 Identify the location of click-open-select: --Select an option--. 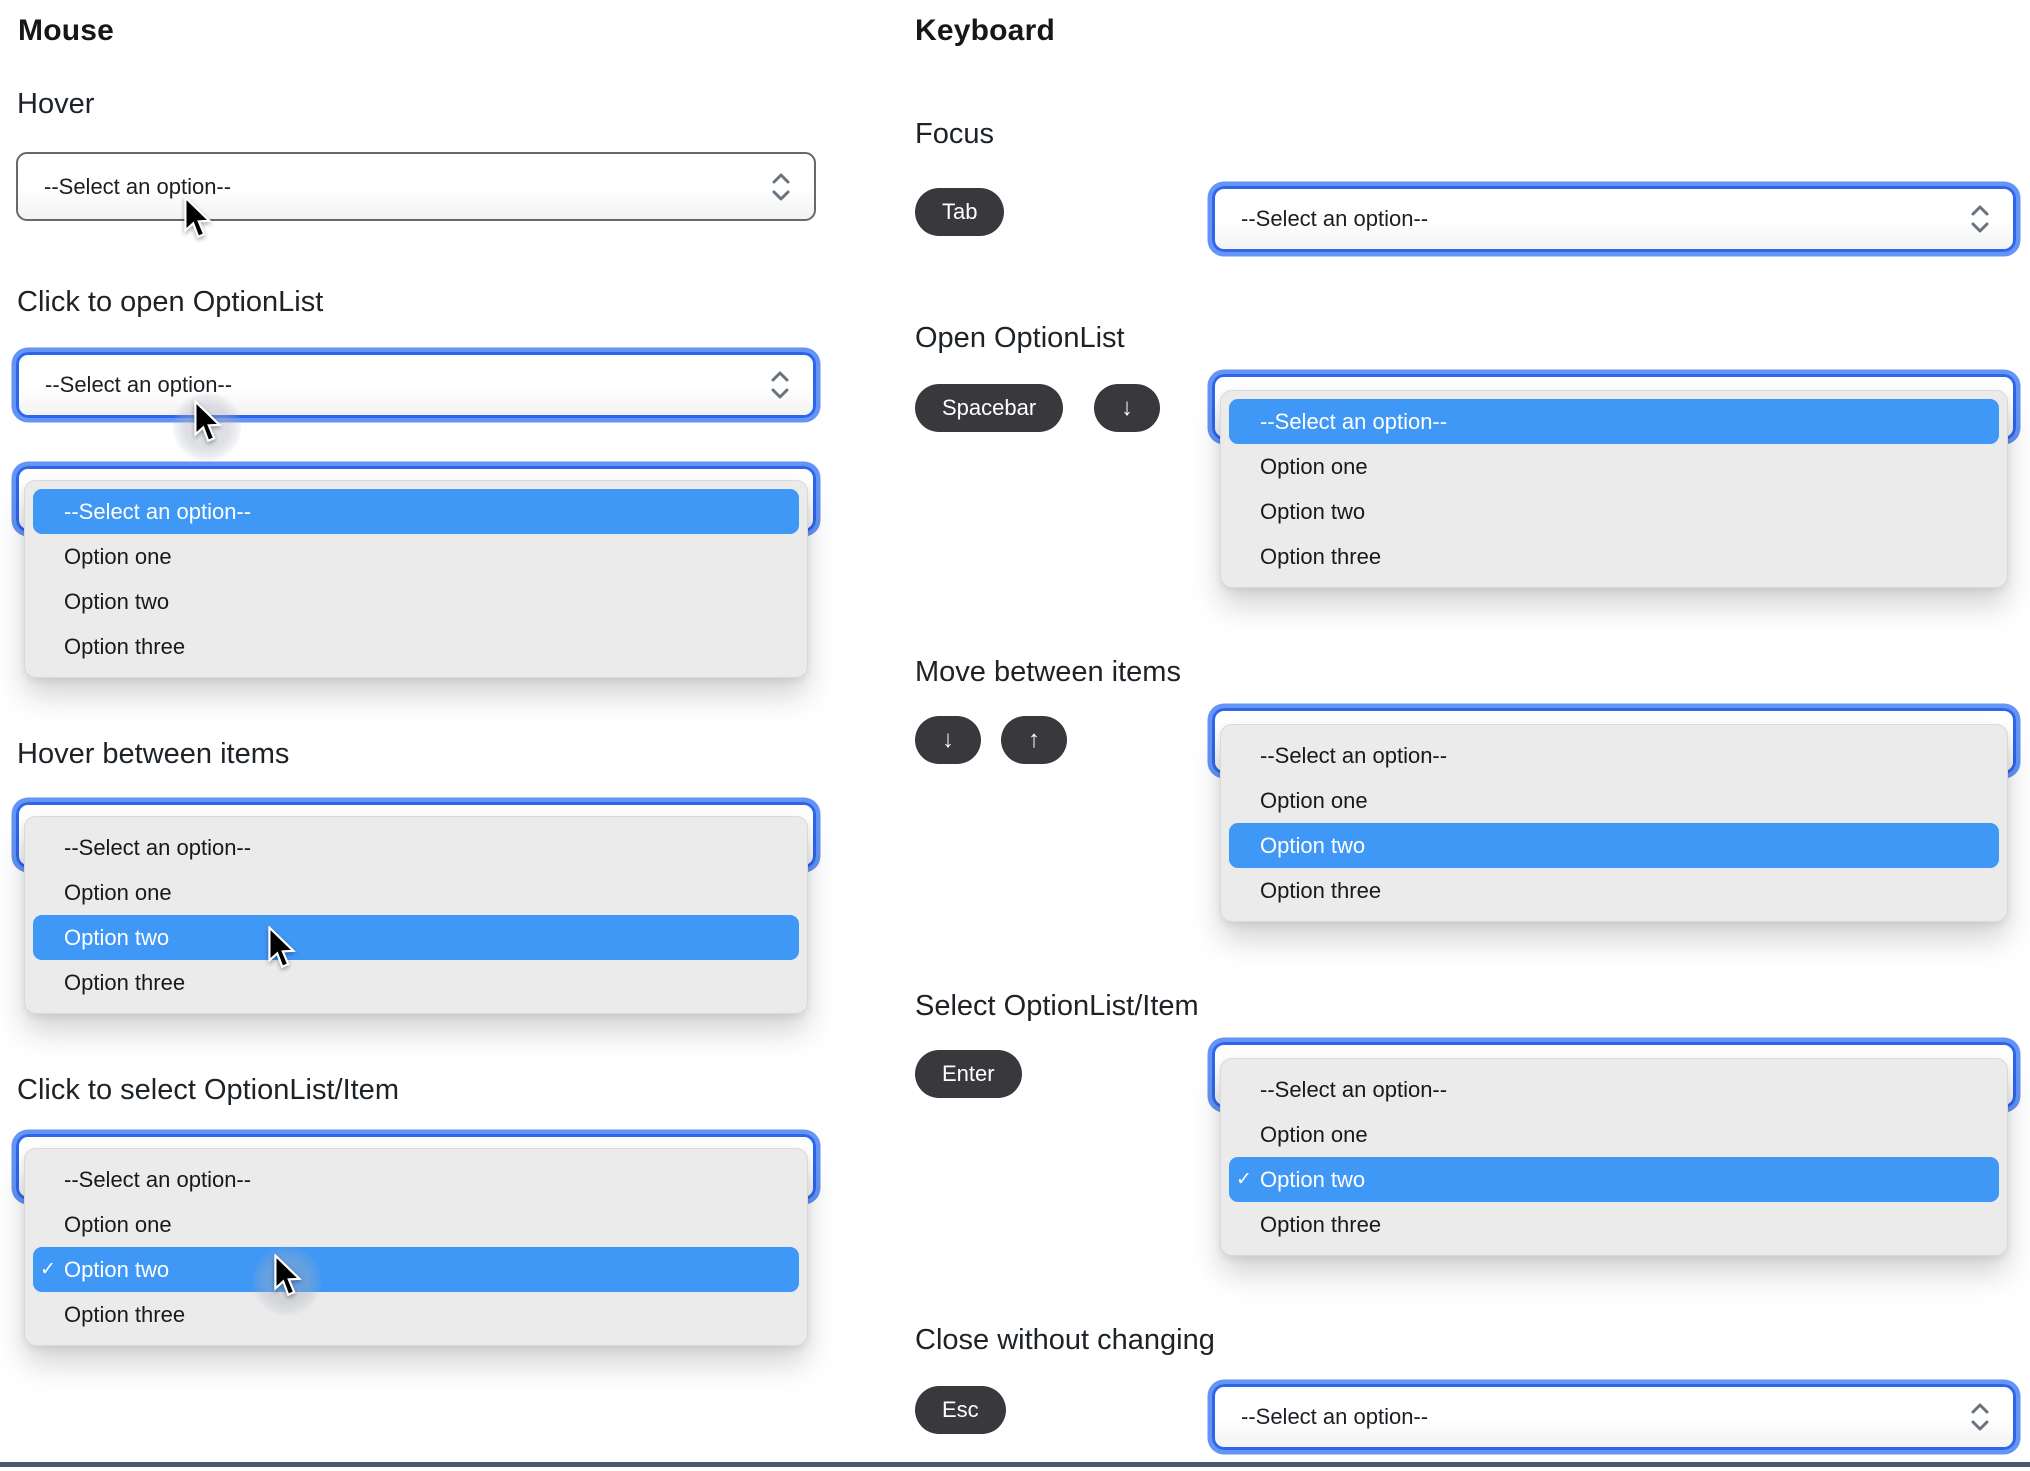
(416, 385).